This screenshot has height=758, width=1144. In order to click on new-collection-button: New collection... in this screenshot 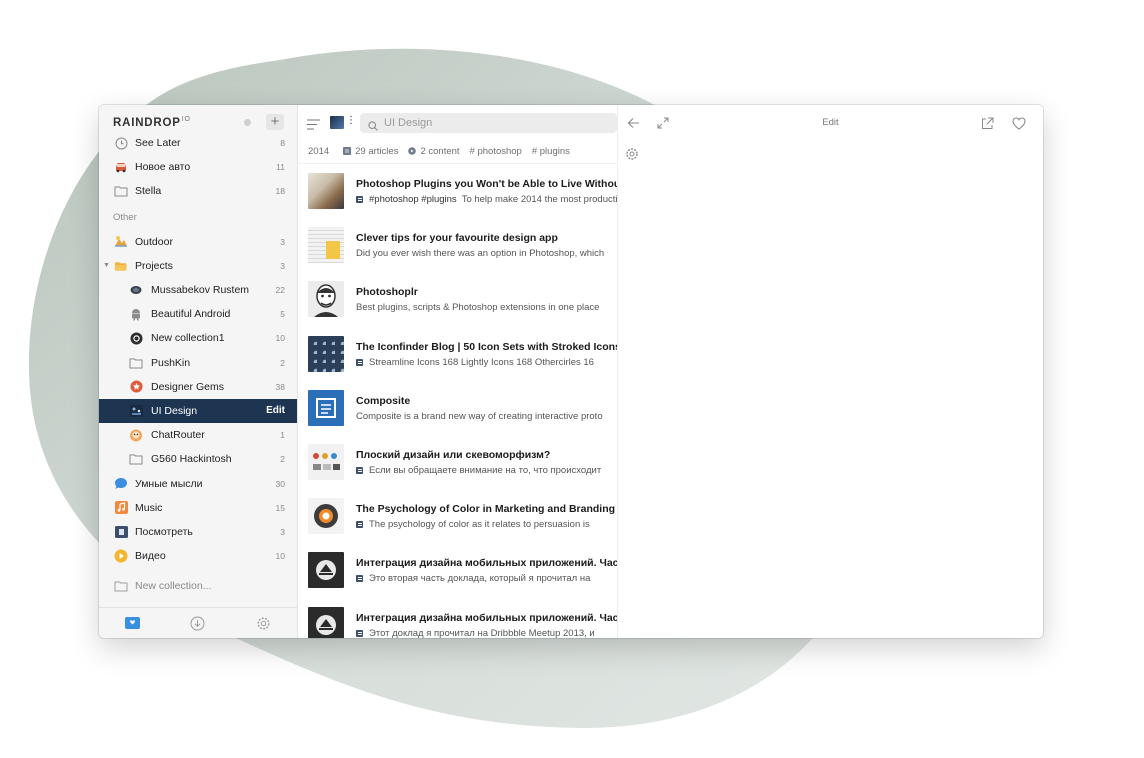, I will do `click(198, 586)`.